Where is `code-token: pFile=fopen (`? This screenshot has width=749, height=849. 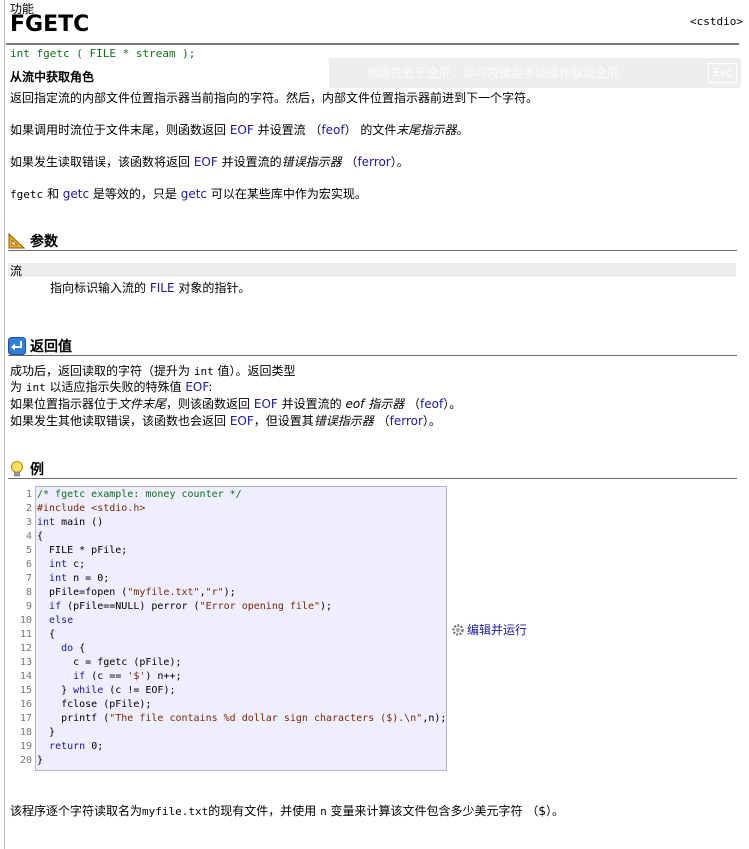
code-token: pFile=fopen ( is located at coordinates (82, 592).